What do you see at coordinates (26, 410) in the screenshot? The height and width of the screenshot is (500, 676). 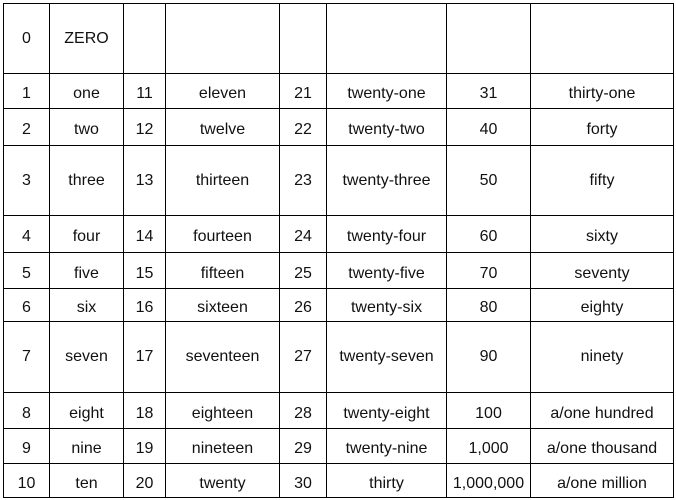 I see `number-cell: 8` at bounding box center [26, 410].